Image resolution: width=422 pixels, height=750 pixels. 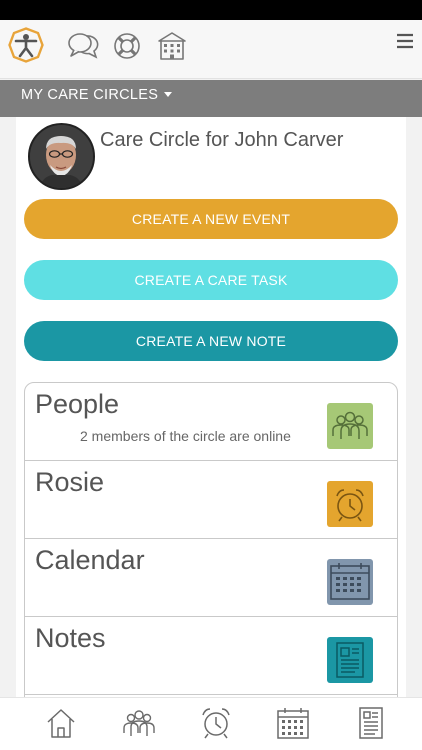 I want to click on card-title: Notes, so click(x=70, y=638).